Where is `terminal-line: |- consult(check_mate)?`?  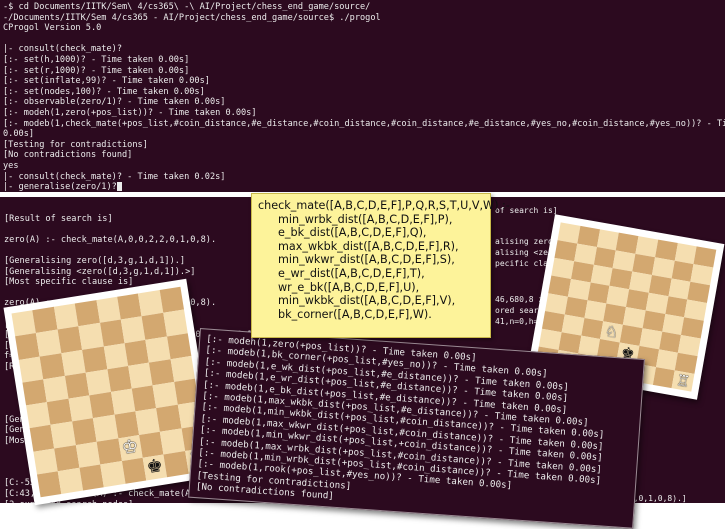 terminal-line: |- consult(check_mate)? is located at coordinates (62, 49).